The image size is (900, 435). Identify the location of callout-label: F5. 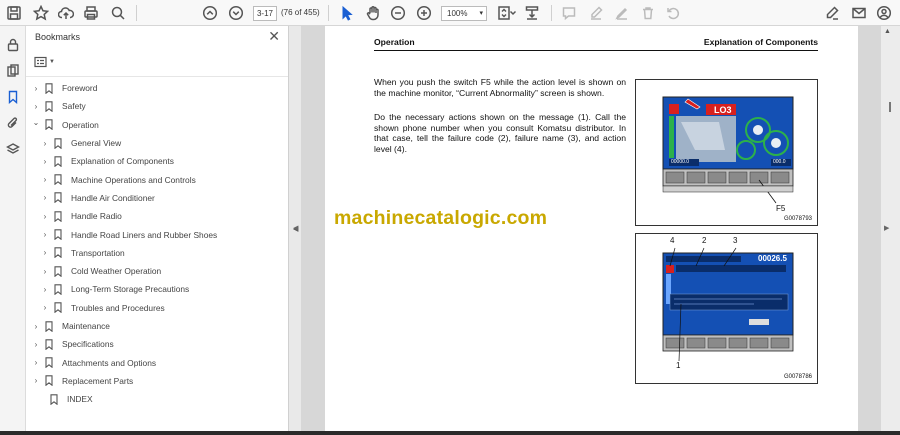
(781, 208).